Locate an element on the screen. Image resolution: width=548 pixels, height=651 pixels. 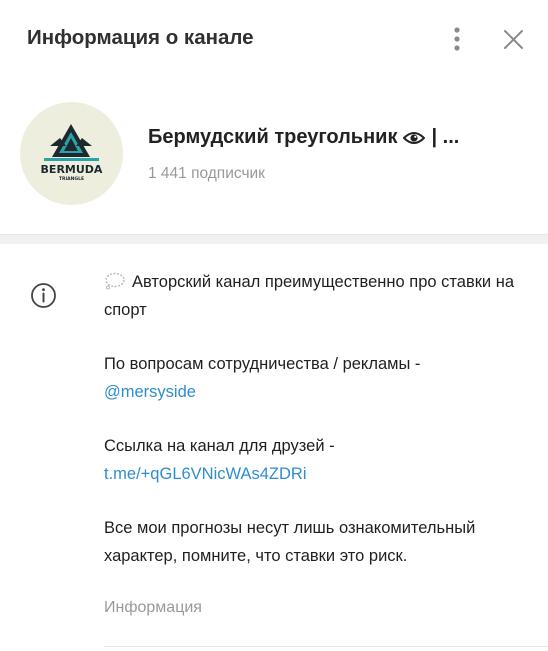
channel-avatar: BERMUDA TRIANGLE is located at coordinates (71, 153).